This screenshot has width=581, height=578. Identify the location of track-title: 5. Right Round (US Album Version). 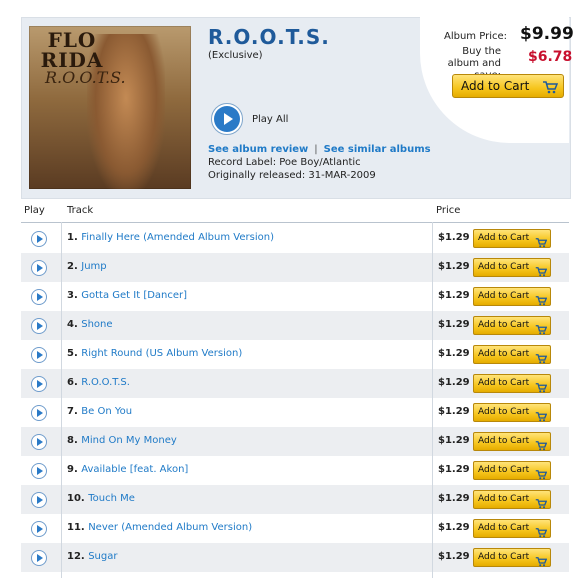
(154, 353).